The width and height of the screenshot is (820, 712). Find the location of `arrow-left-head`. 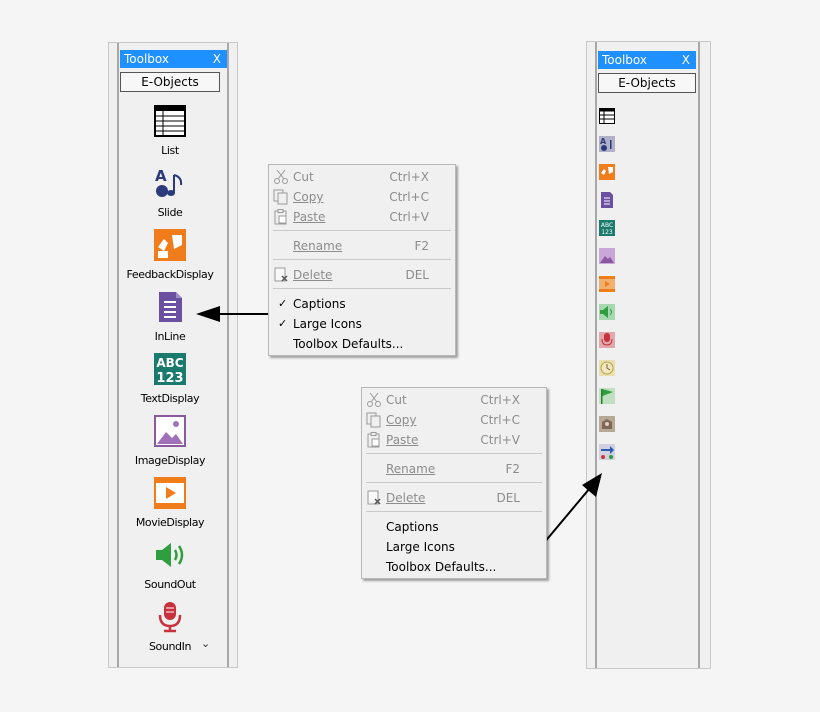

arrow-left-head is located at coordinates (208, 314).